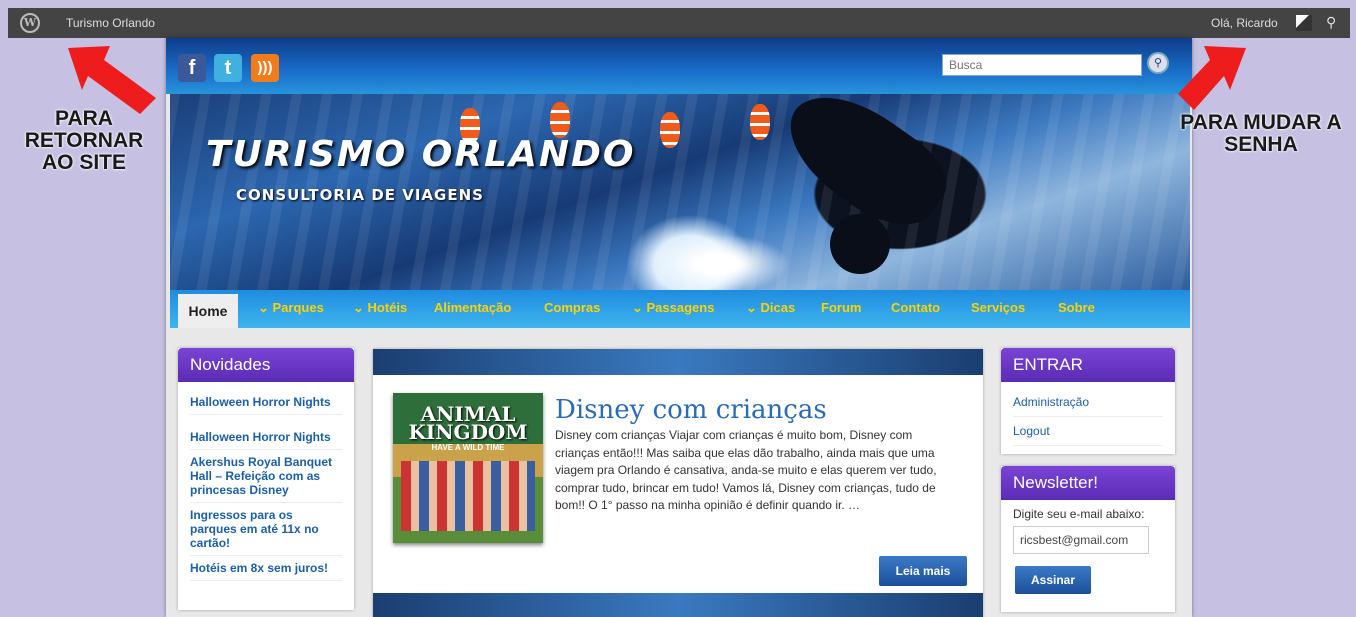 The image size is (1356, 617). What do you see at coordinates (657, 80) in the screenshot?
I see `annotation-arrows` at bounding box center [657, 80].